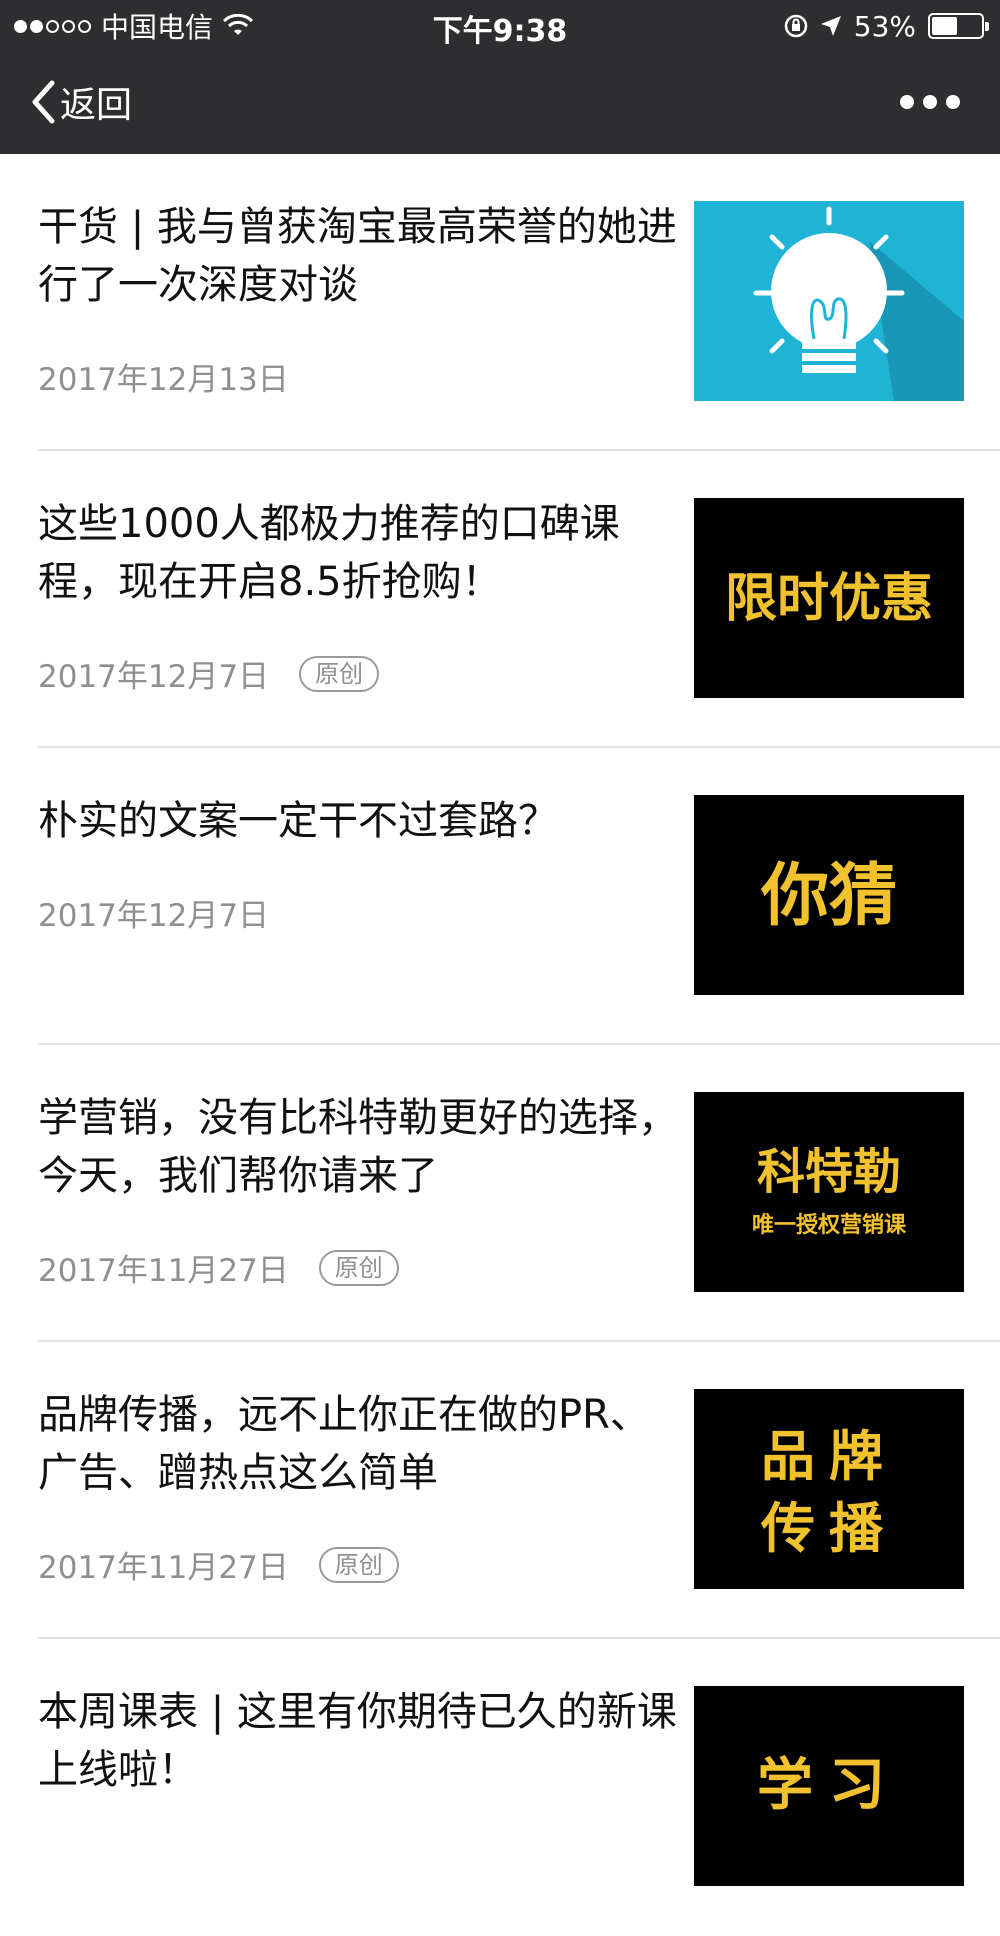  I want to click on battery-icon, so click(958, 26).